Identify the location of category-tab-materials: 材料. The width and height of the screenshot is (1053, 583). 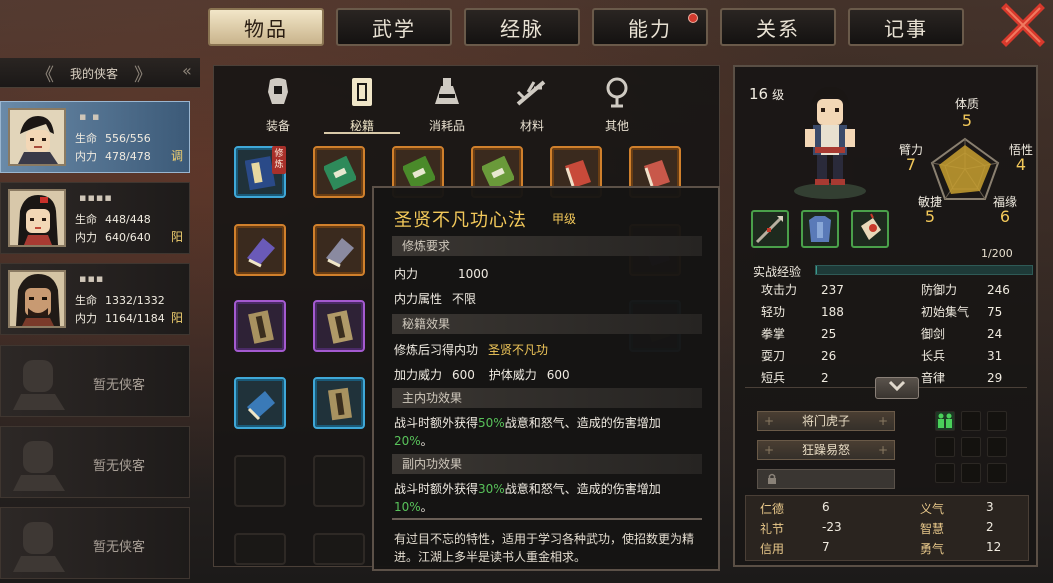
(532, 105).